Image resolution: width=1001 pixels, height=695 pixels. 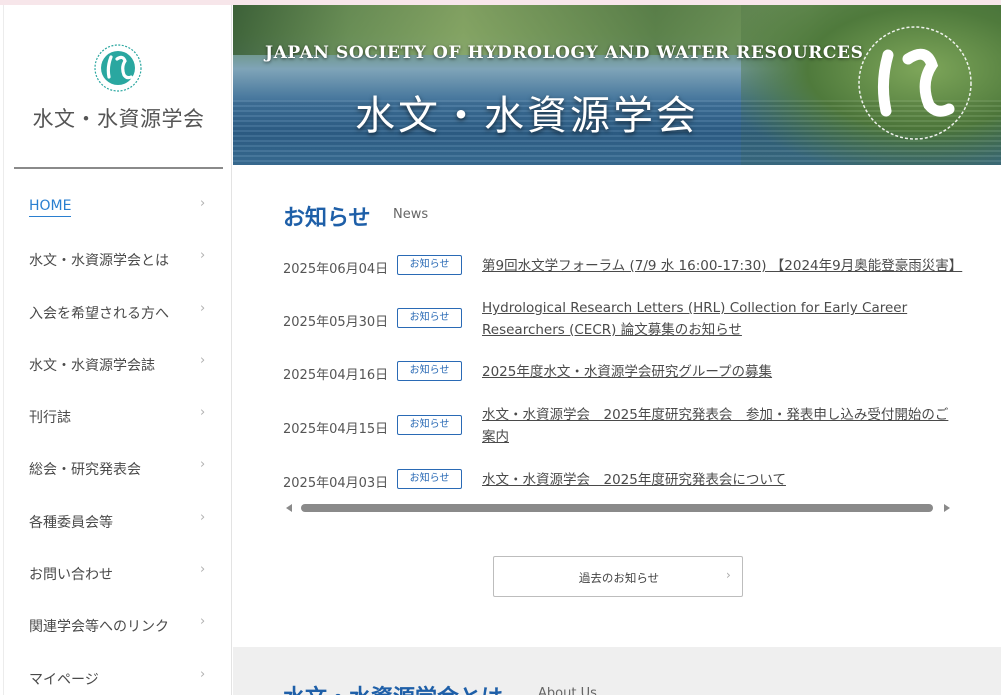 I want to click on nav-item-label: 各種委員会等, so click(x=71, y=522).